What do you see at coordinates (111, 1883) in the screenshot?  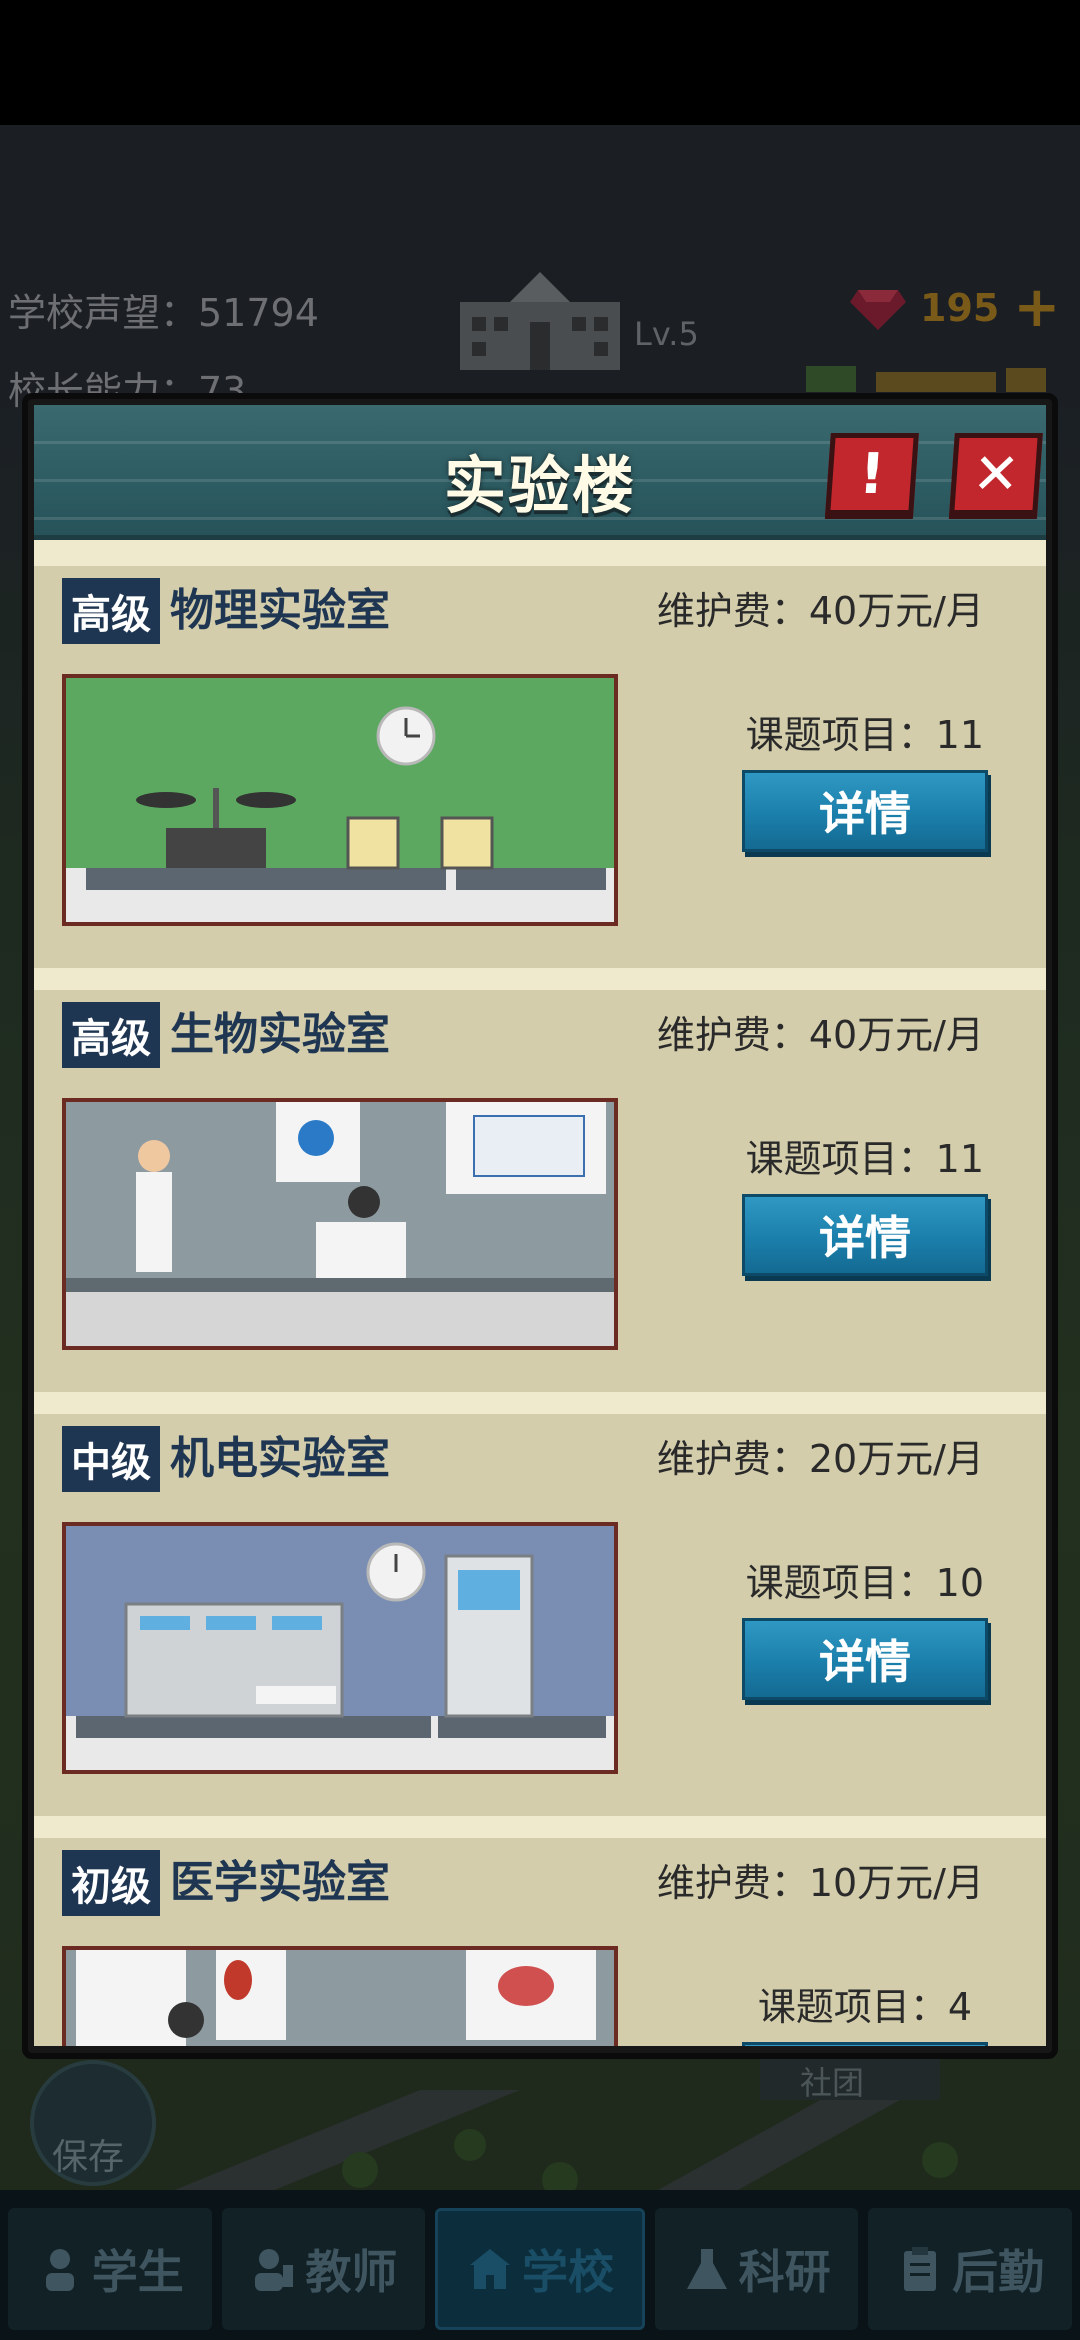 I see `level-badge: 初级` at bounding box center [111, 1883].